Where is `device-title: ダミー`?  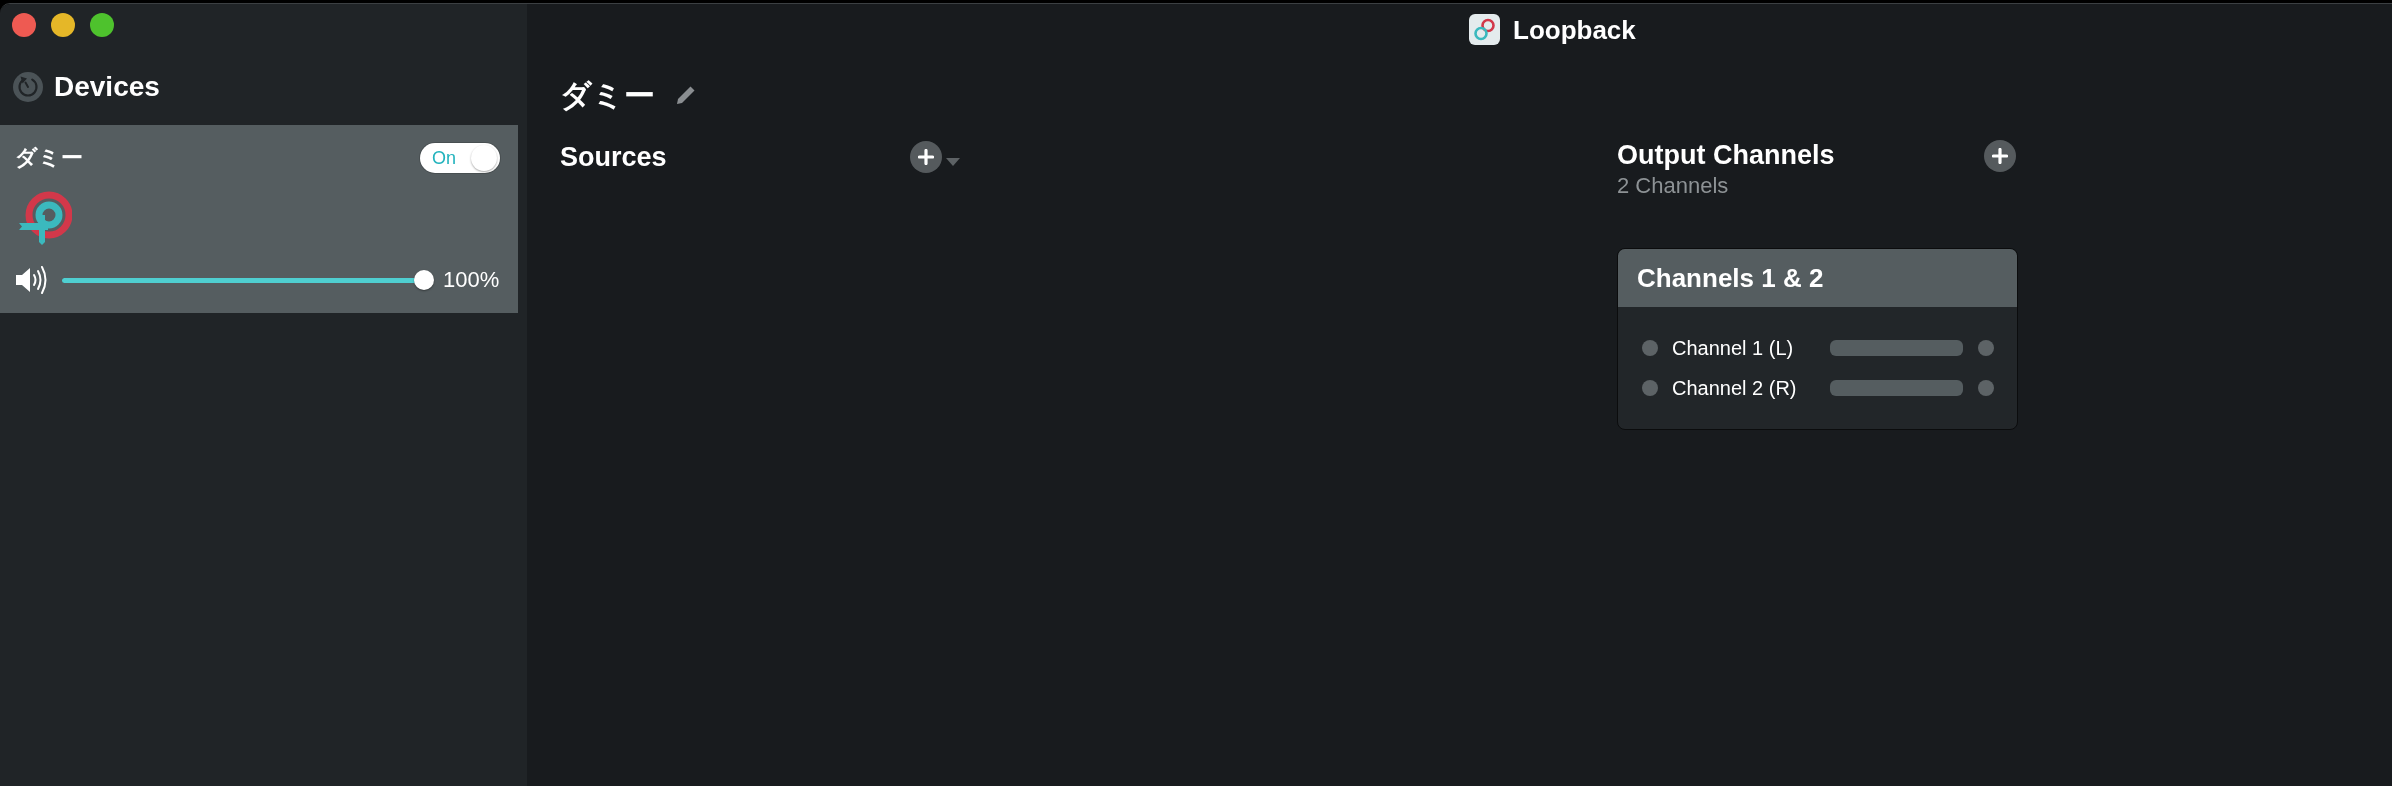
device-title: ダミー is located at coordinates (607, 95).